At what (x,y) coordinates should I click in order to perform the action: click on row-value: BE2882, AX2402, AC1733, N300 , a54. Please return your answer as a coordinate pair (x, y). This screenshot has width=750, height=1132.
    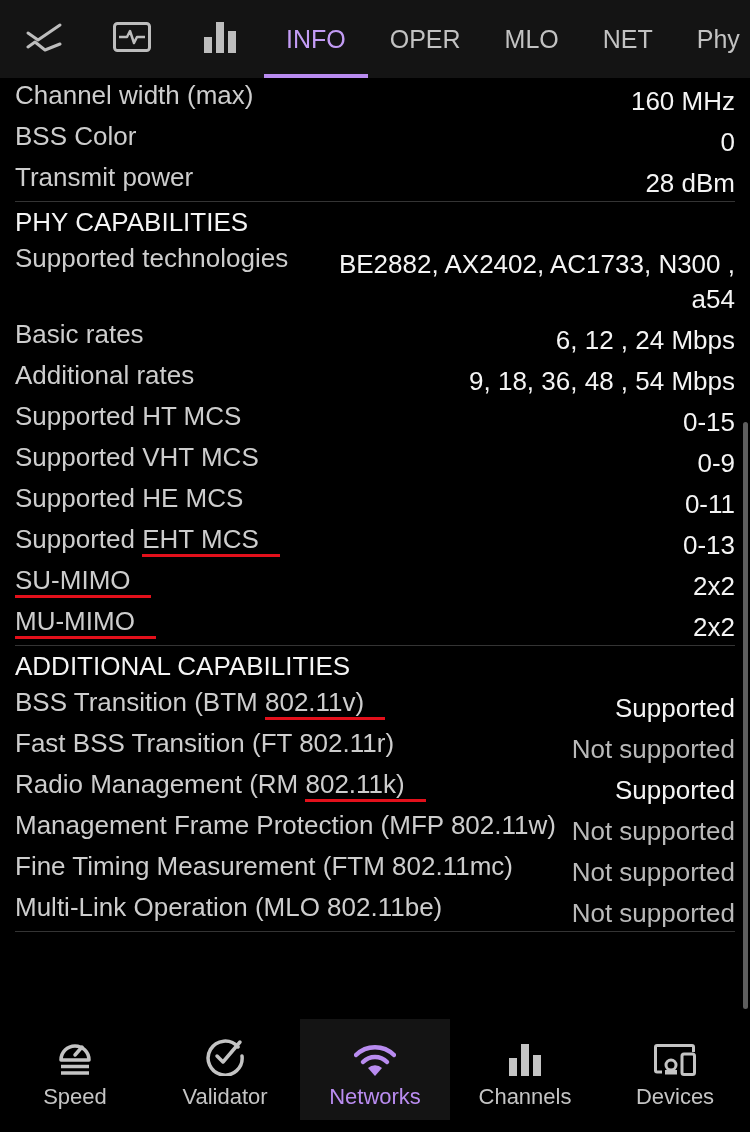
    Looking at the image, I should click on (536, 282).